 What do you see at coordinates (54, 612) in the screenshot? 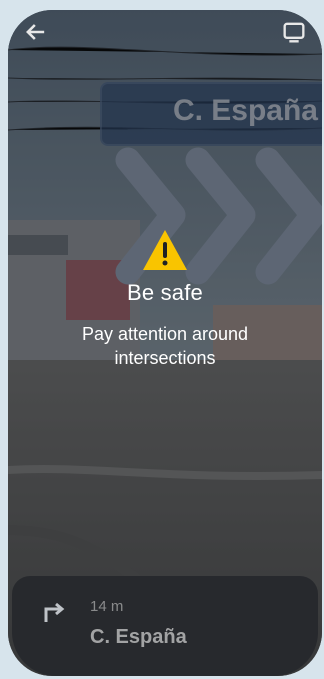
I see `turn-right-icon` at bounding box center [54, 612].